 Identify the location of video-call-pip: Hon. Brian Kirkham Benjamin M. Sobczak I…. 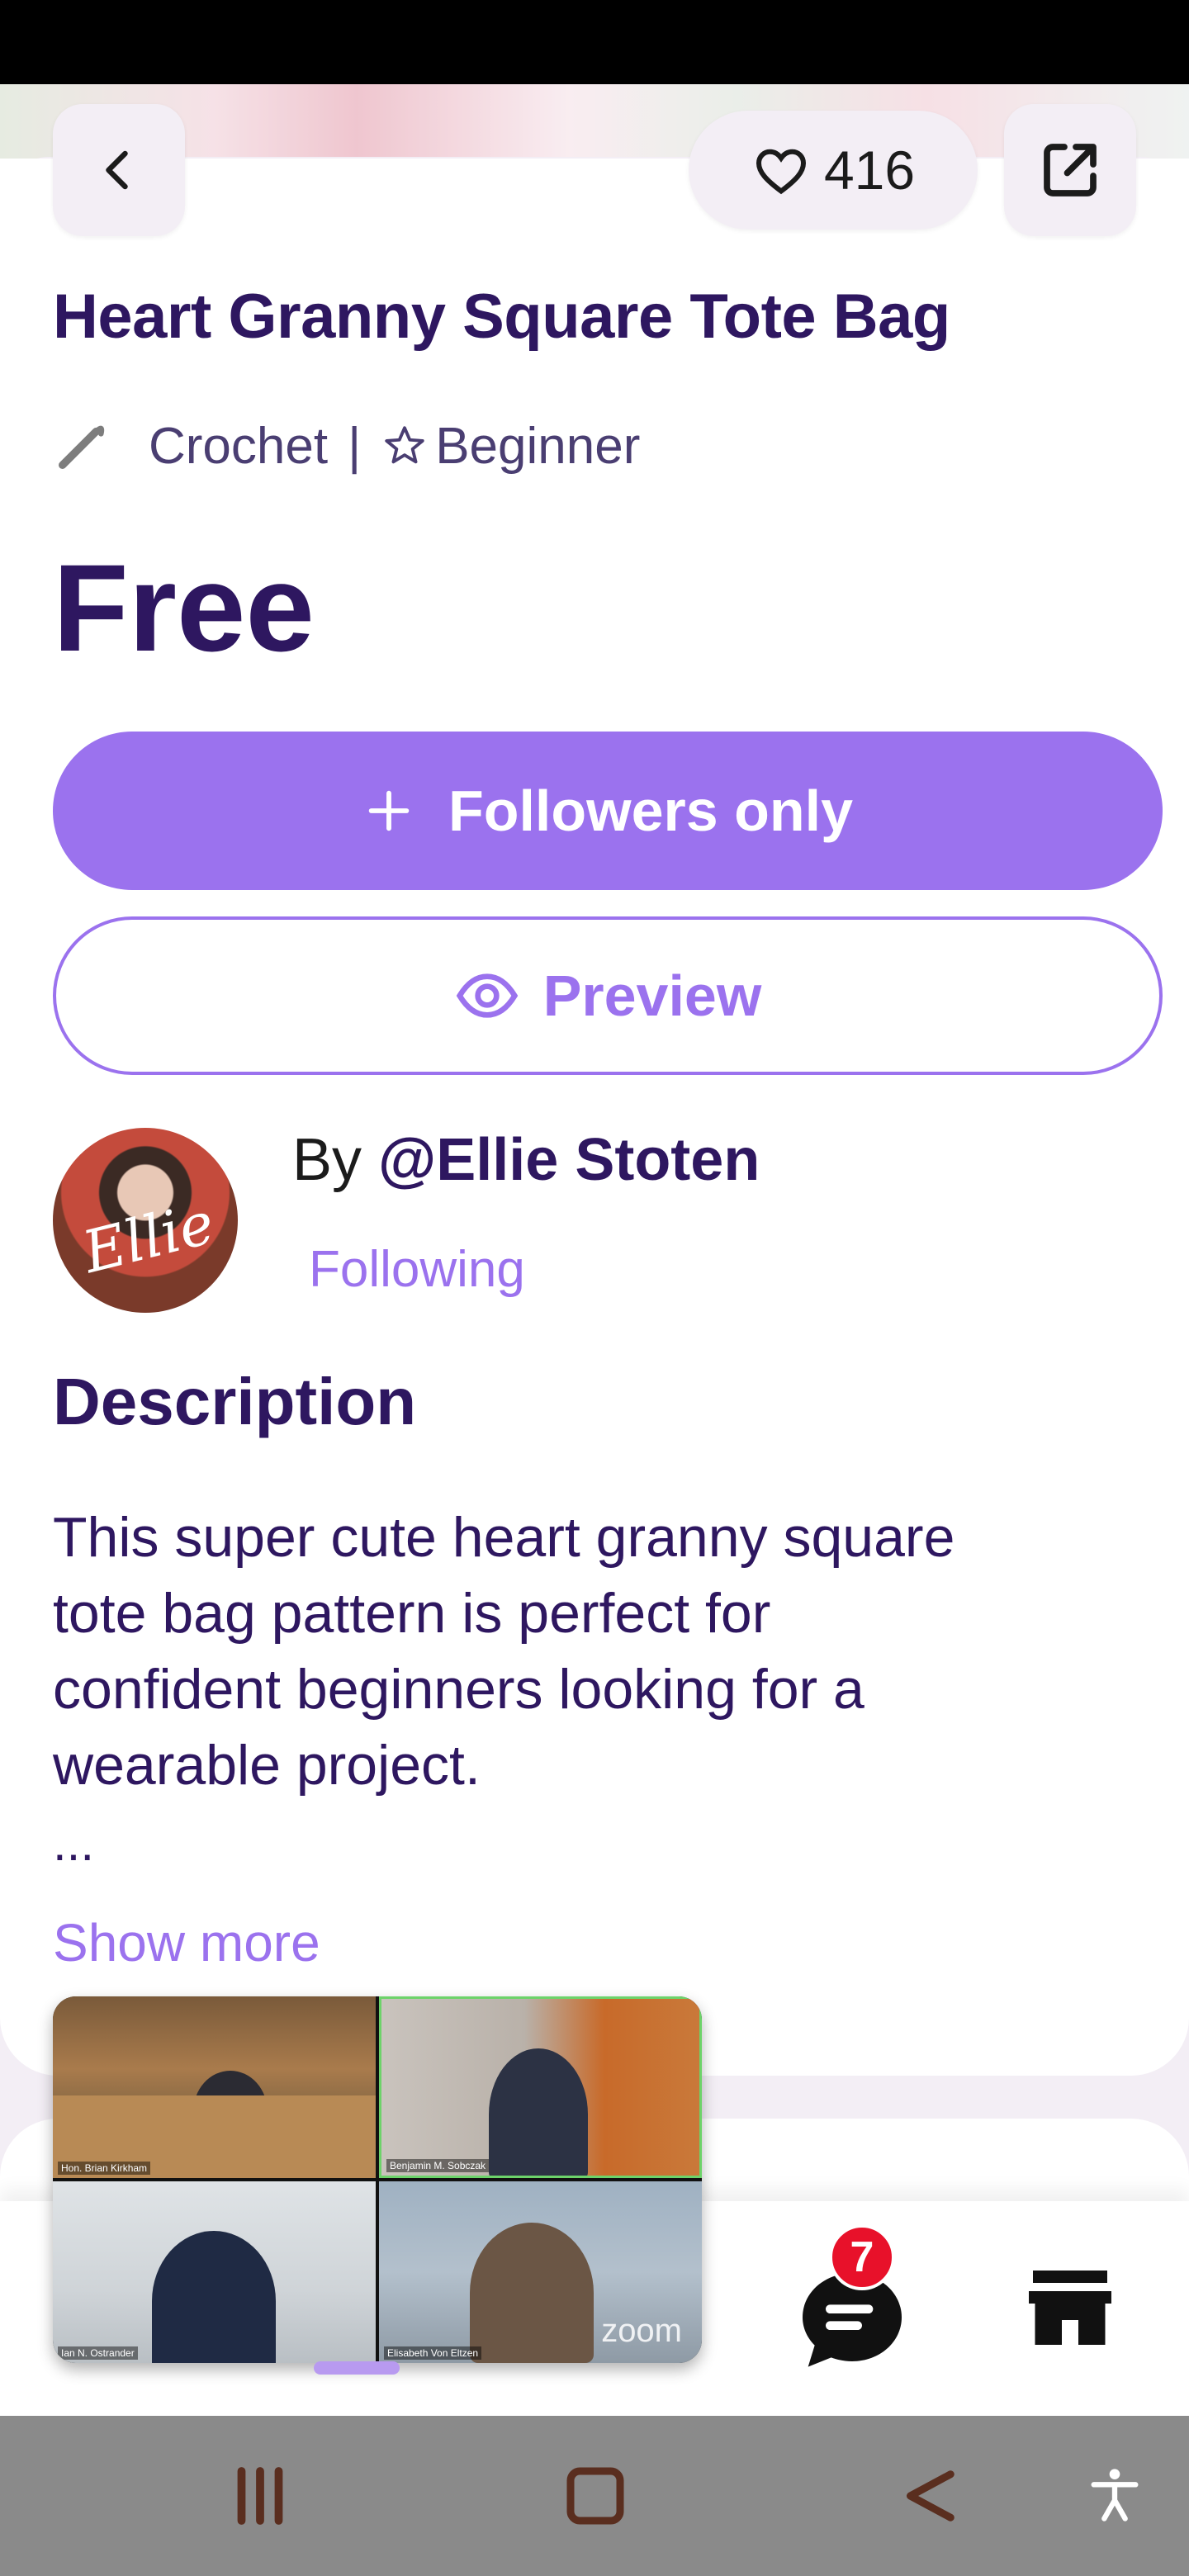
(377, 2179).